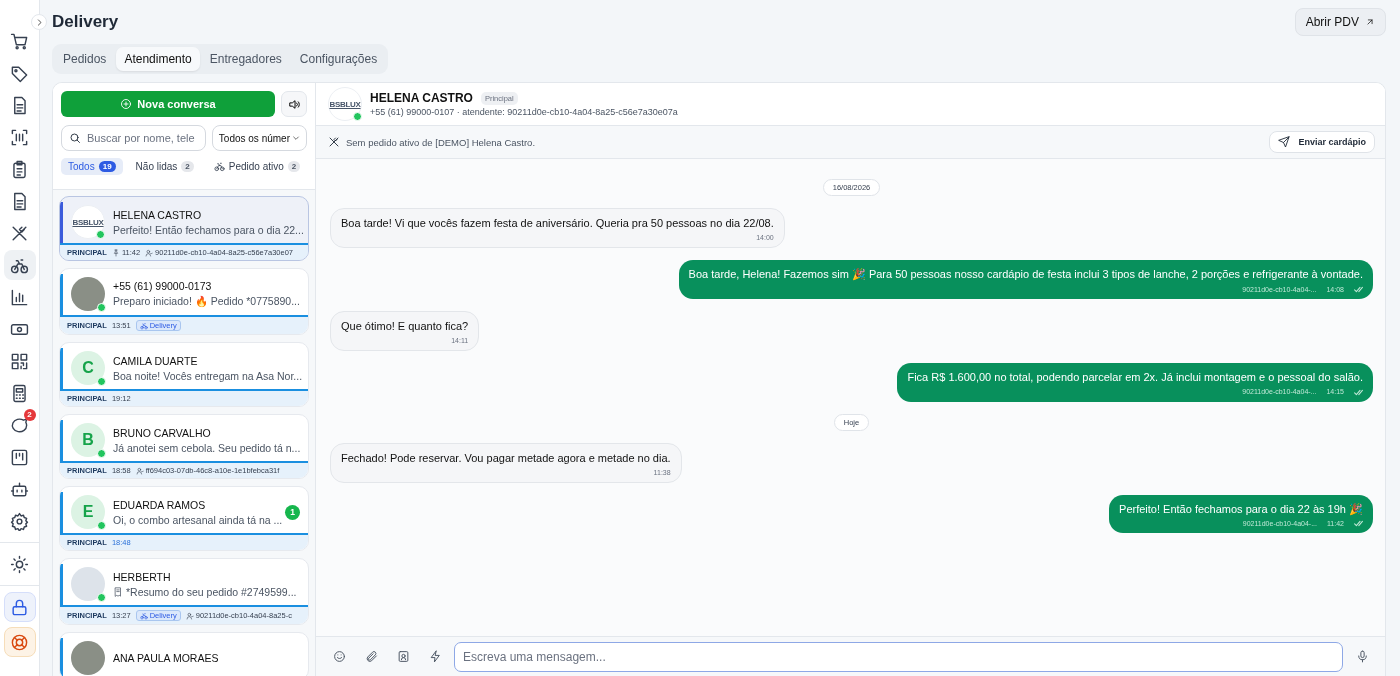  What do you see at coordinates (405, 326) in the screenshot?
I see `message-text: Que ótimo! E quanto fica?` at bounding box center [405, 326].